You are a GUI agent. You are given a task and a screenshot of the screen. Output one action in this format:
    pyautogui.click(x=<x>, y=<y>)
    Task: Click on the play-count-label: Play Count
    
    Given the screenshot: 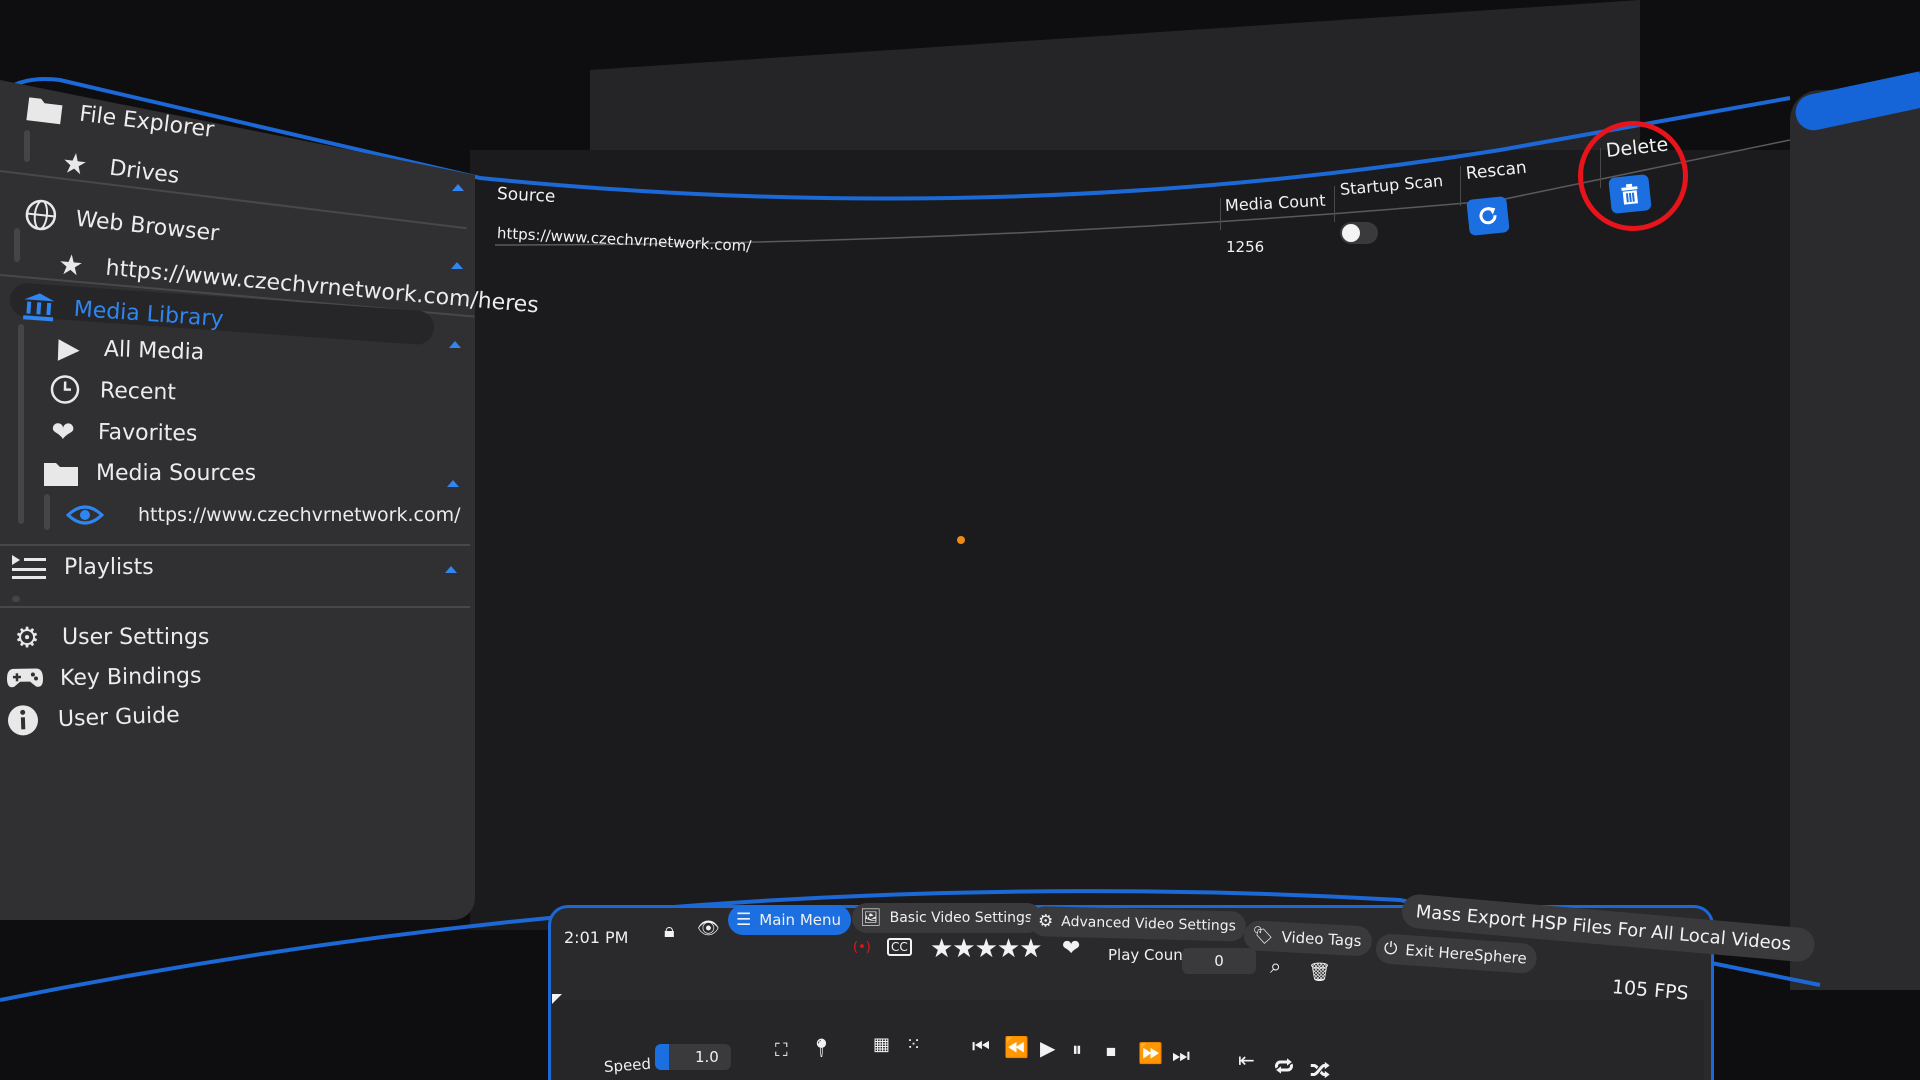 What is the action you would take?
    pyautogui.click(x=1148, y=955)
    